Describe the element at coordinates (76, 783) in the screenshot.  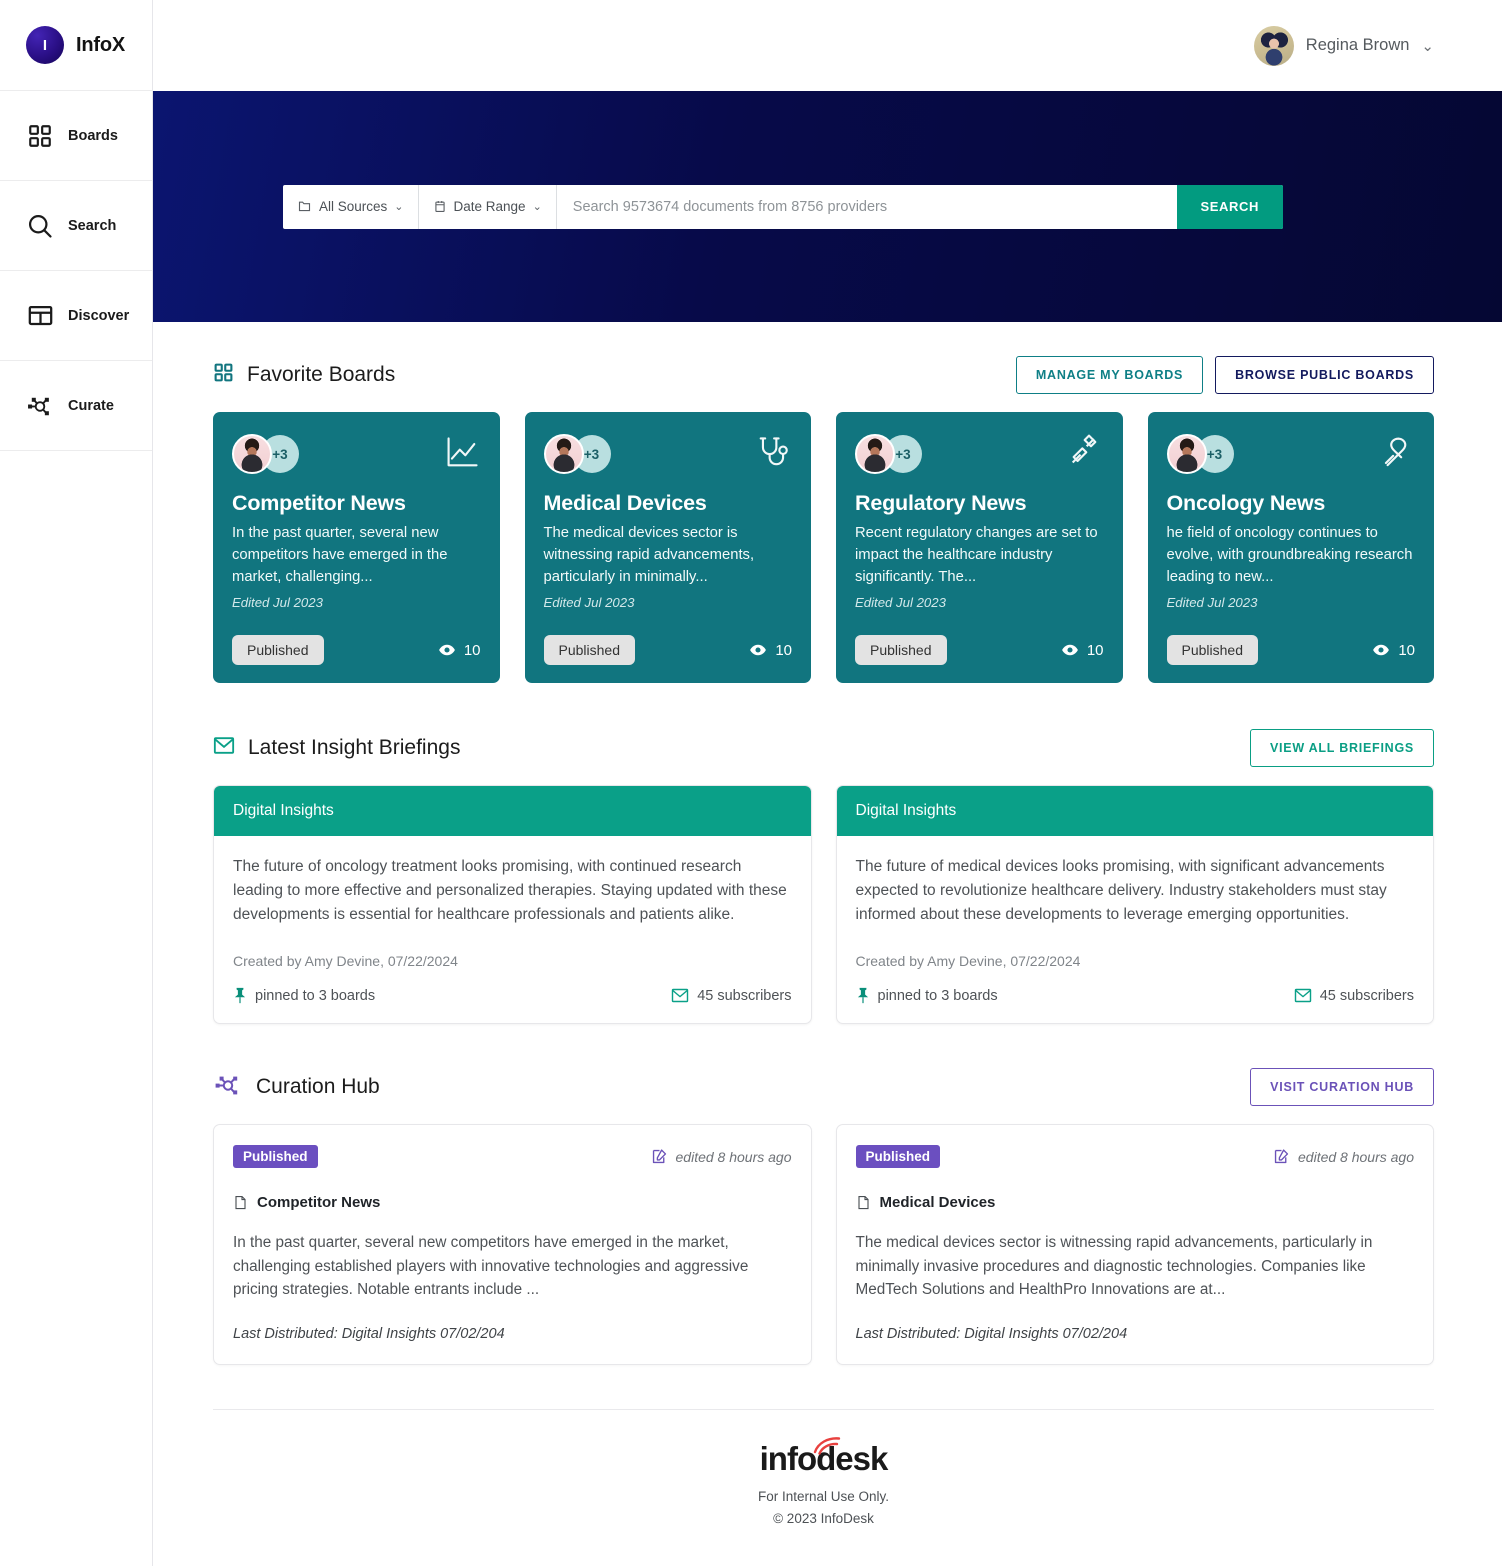
I see `sidebar: I InfoX Boards Search Discover Curate` at that location.